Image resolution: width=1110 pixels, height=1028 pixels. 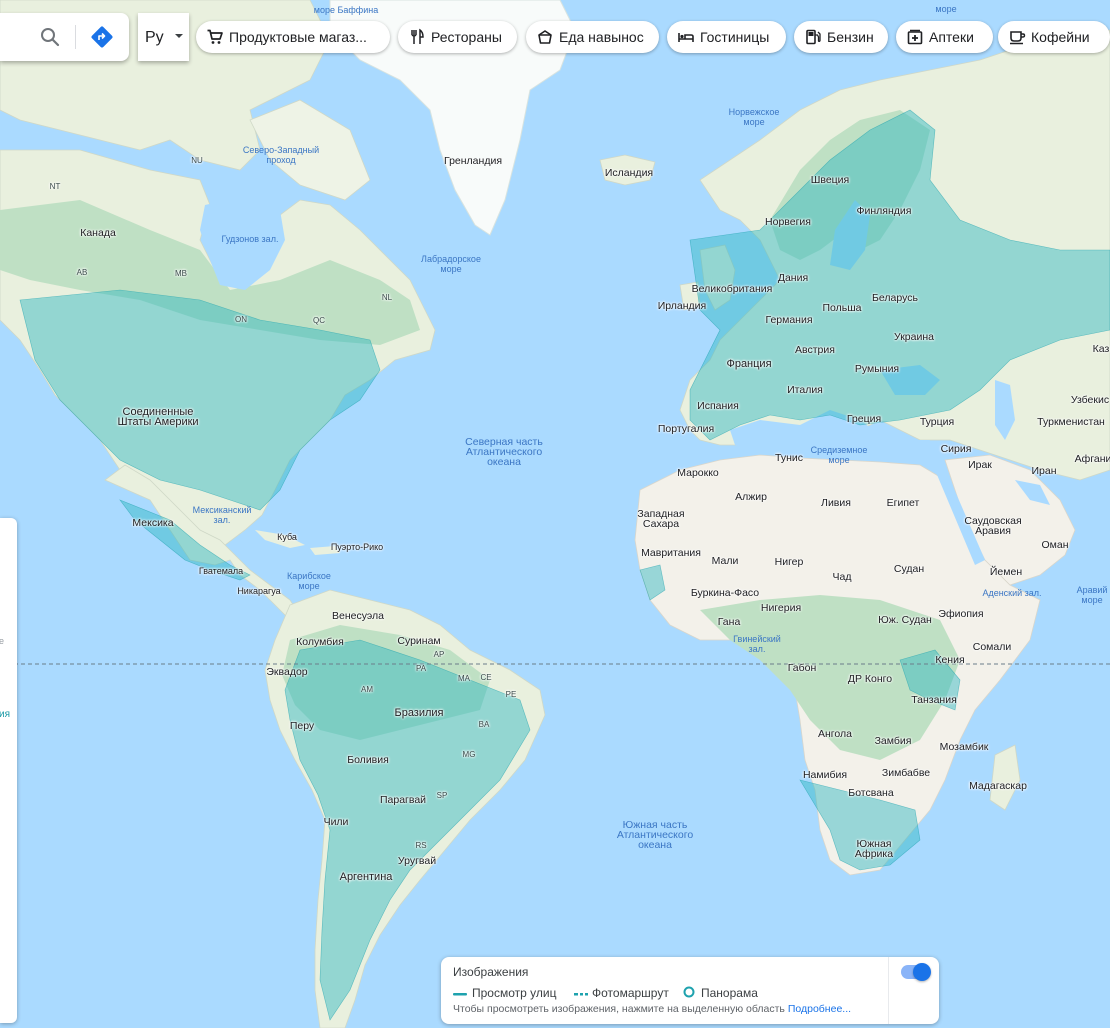 What do you see at coordinates (258, 591) in the screenshot?
I see `place-nicaragua: Никарагуа` at bounding box center [258, 591].